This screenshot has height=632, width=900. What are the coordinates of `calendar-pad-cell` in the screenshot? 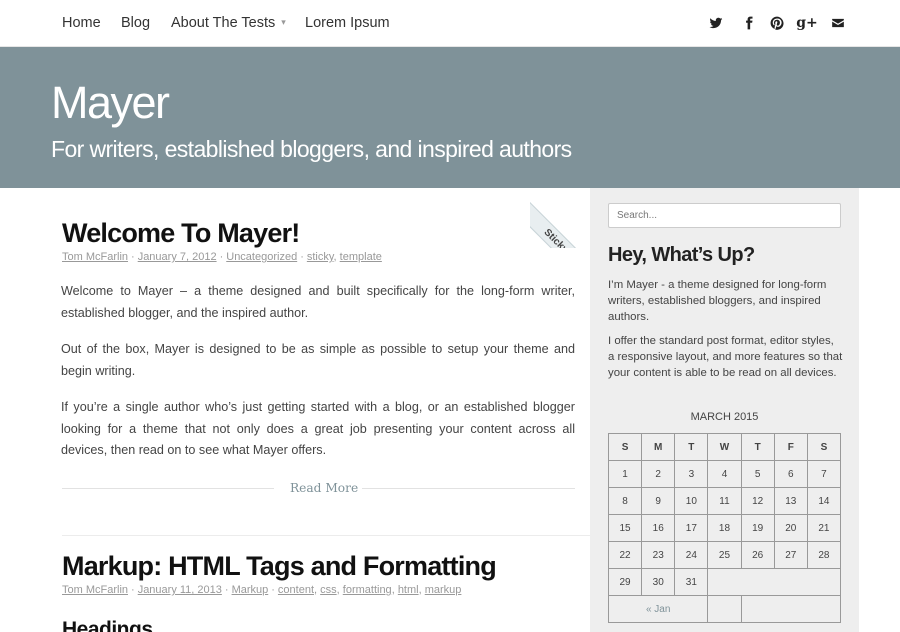 It's located at (724, 609).